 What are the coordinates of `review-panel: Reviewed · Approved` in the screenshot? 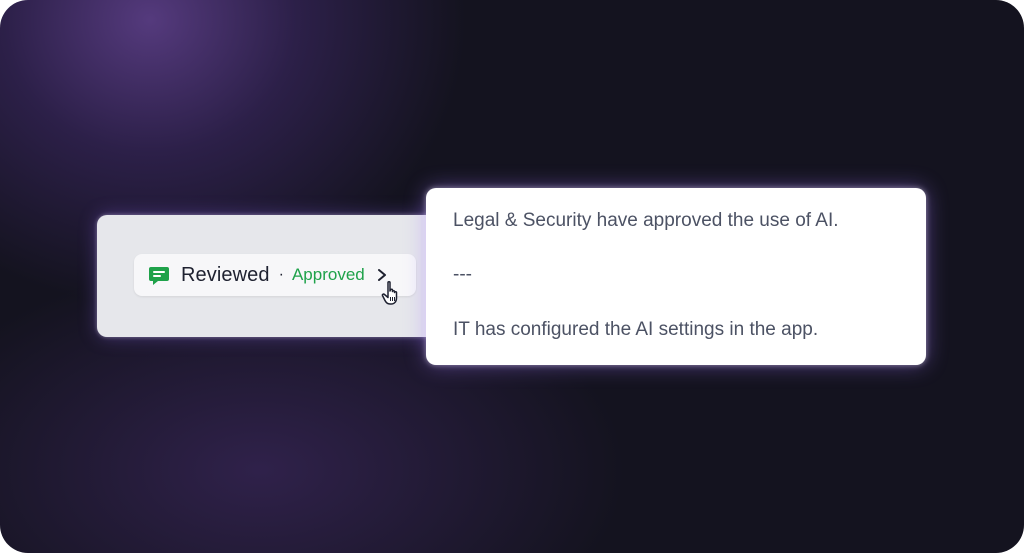 It's located at (269, 276).